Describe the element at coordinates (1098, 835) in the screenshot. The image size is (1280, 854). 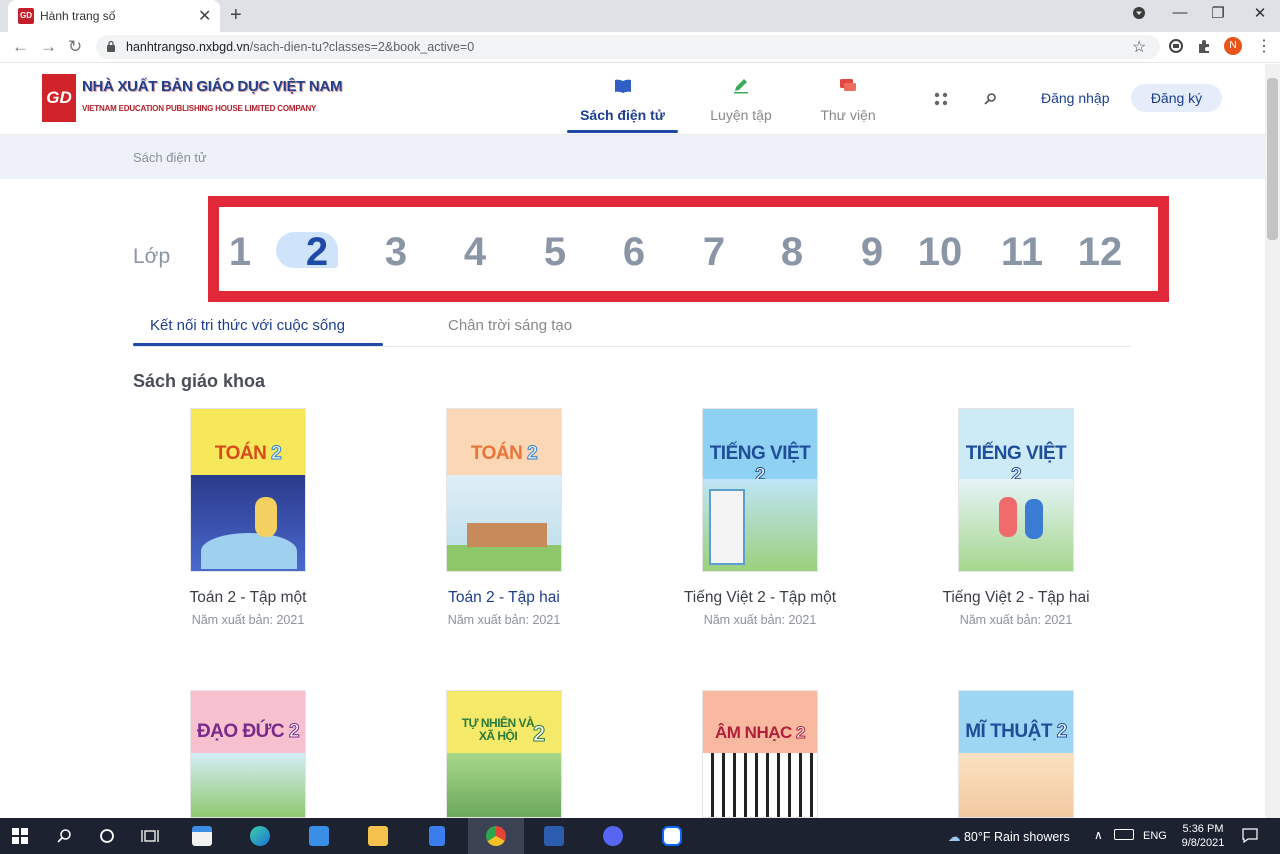
I see `chevron-up-icon: ∧` at that location.